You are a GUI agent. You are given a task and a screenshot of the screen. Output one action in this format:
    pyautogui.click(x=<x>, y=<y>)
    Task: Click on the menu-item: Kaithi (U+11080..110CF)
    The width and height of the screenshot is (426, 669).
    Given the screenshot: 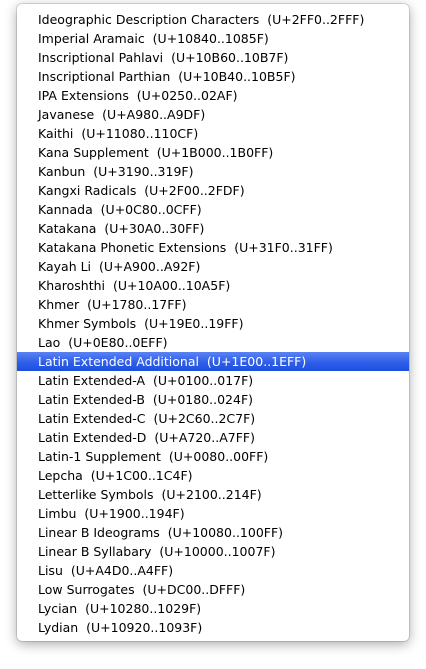 What is the action you would take?
    pyautogui.click(x=213, y=133)
    